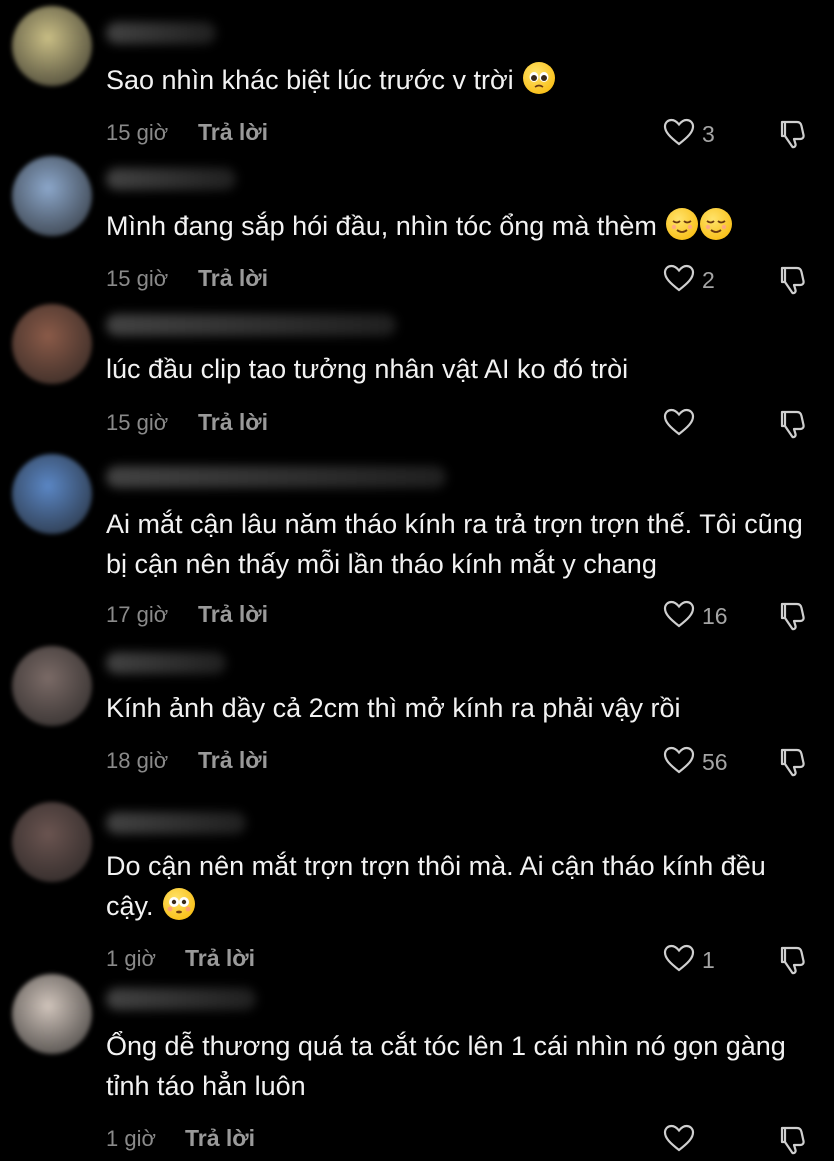  What do you see at coordinates (137, 760) in the screenshot?
I see `comment-time: 18 giờ` at bounding box center [137, 760].